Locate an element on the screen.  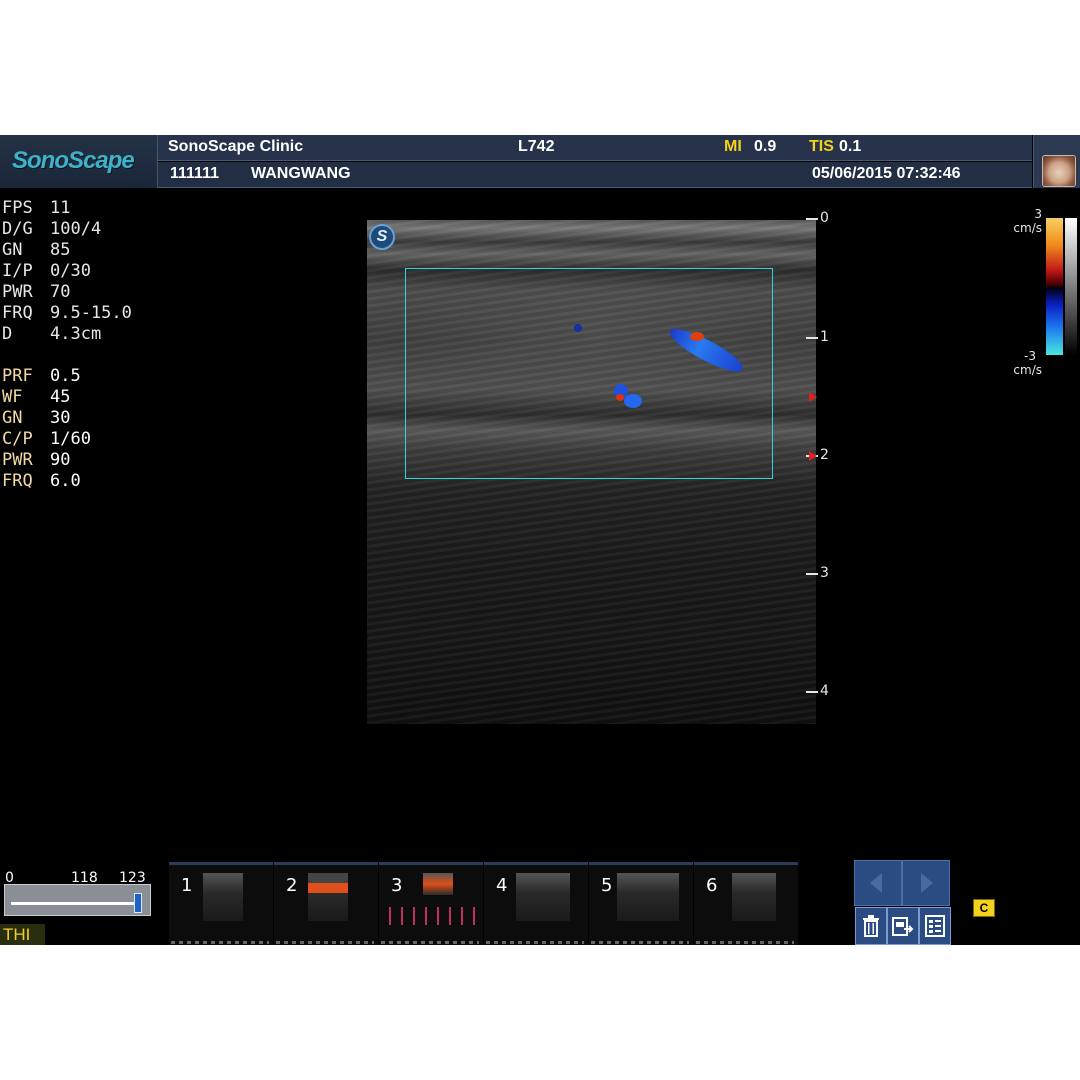
export-button is located at coordinates (903, 926).